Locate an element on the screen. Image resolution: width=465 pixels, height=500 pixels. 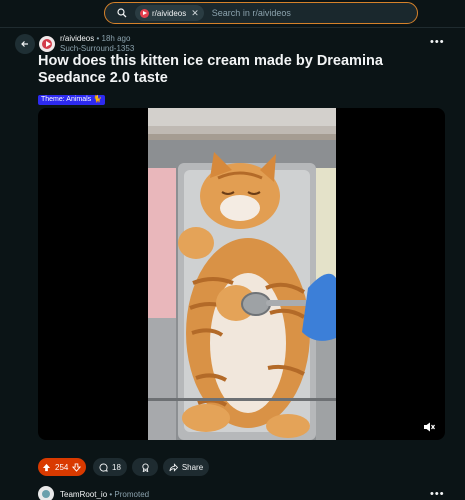
search-icon is located at coordinates (122, 13).